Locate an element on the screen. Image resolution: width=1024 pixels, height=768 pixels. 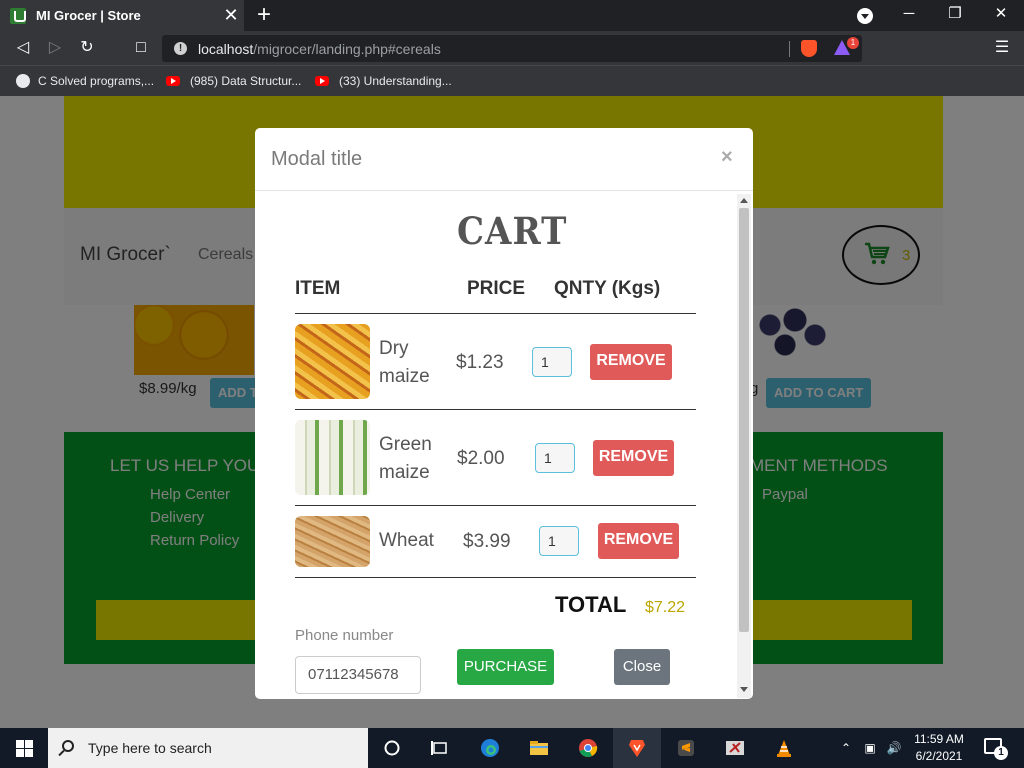
snipping-tool-icon is located at coordinates (735, 748).